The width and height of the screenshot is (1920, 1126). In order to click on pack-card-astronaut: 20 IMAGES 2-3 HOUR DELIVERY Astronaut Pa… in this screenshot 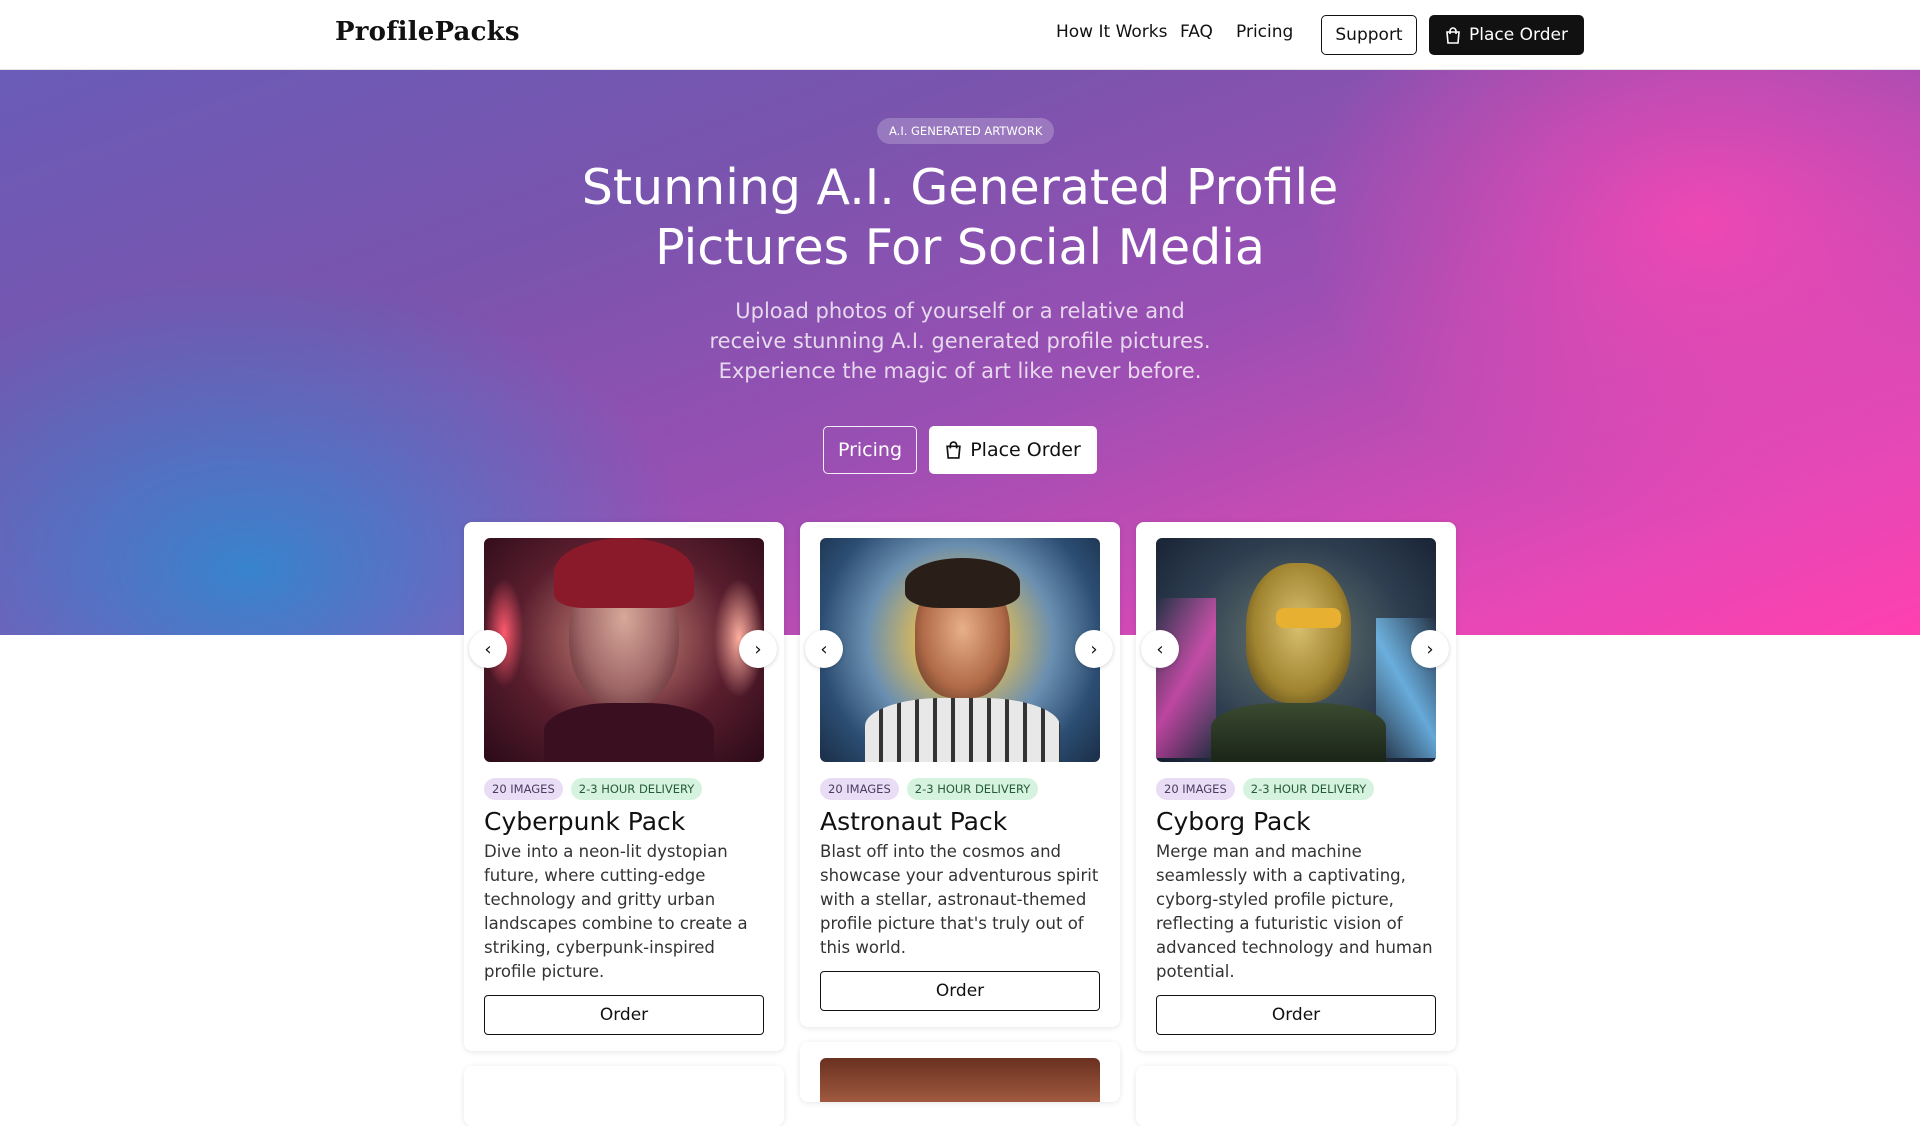, I will do `click(960, 774)`.